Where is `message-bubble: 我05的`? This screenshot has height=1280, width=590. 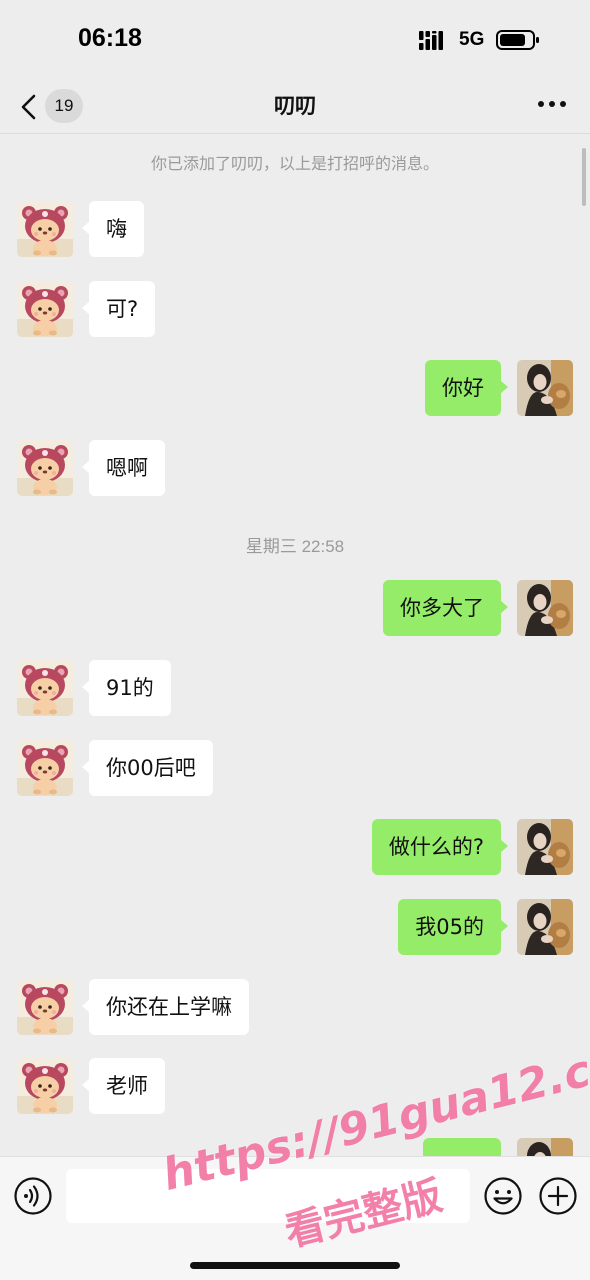 message-bubble: 我05的 is located at coordinates (453, 927).